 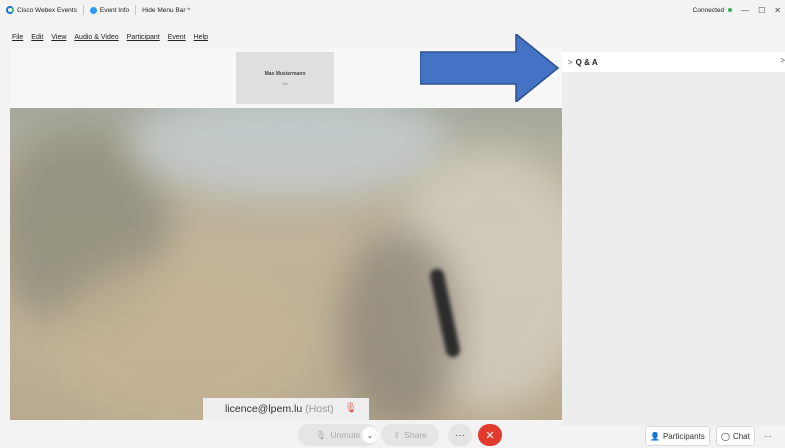 What do you see at coordinates (96, 40) in the screenshot?
I see `menu-audio-video: Audio & Video` at bounding box center [96, 40].